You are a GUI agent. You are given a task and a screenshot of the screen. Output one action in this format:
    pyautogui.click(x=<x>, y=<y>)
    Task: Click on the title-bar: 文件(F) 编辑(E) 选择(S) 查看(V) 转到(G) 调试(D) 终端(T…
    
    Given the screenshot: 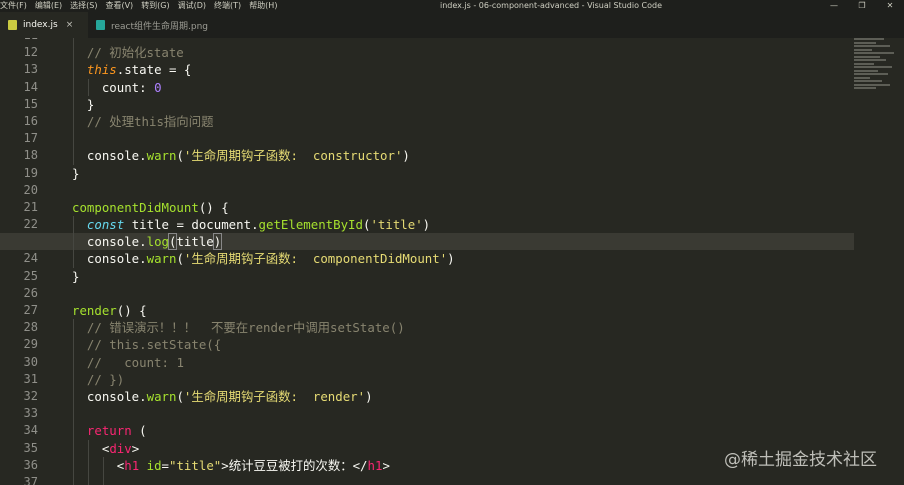 What is the action you would take?
    pyautogui.click(x=452, y=6)
    